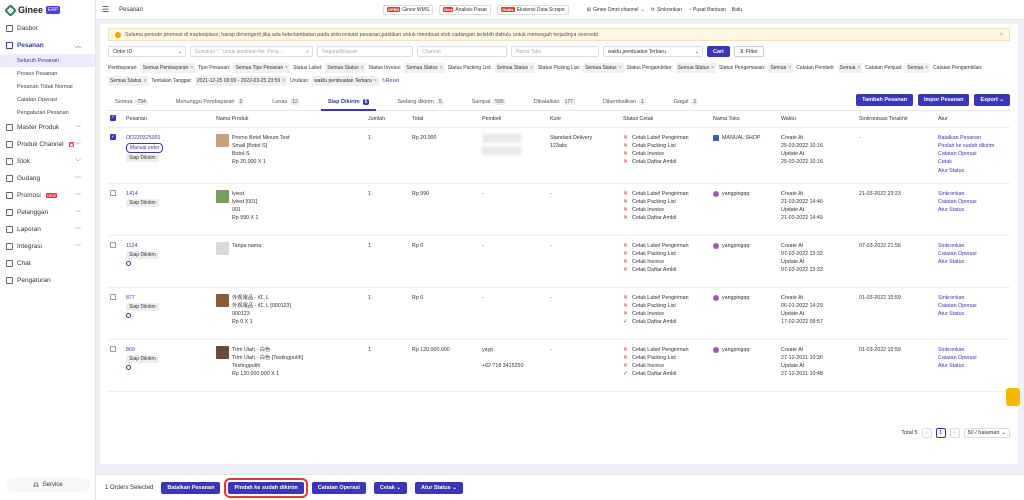 The height and width of the screenshot is (500, 1024). I want to click on logo: Ginee ERP, so click(47, 10).